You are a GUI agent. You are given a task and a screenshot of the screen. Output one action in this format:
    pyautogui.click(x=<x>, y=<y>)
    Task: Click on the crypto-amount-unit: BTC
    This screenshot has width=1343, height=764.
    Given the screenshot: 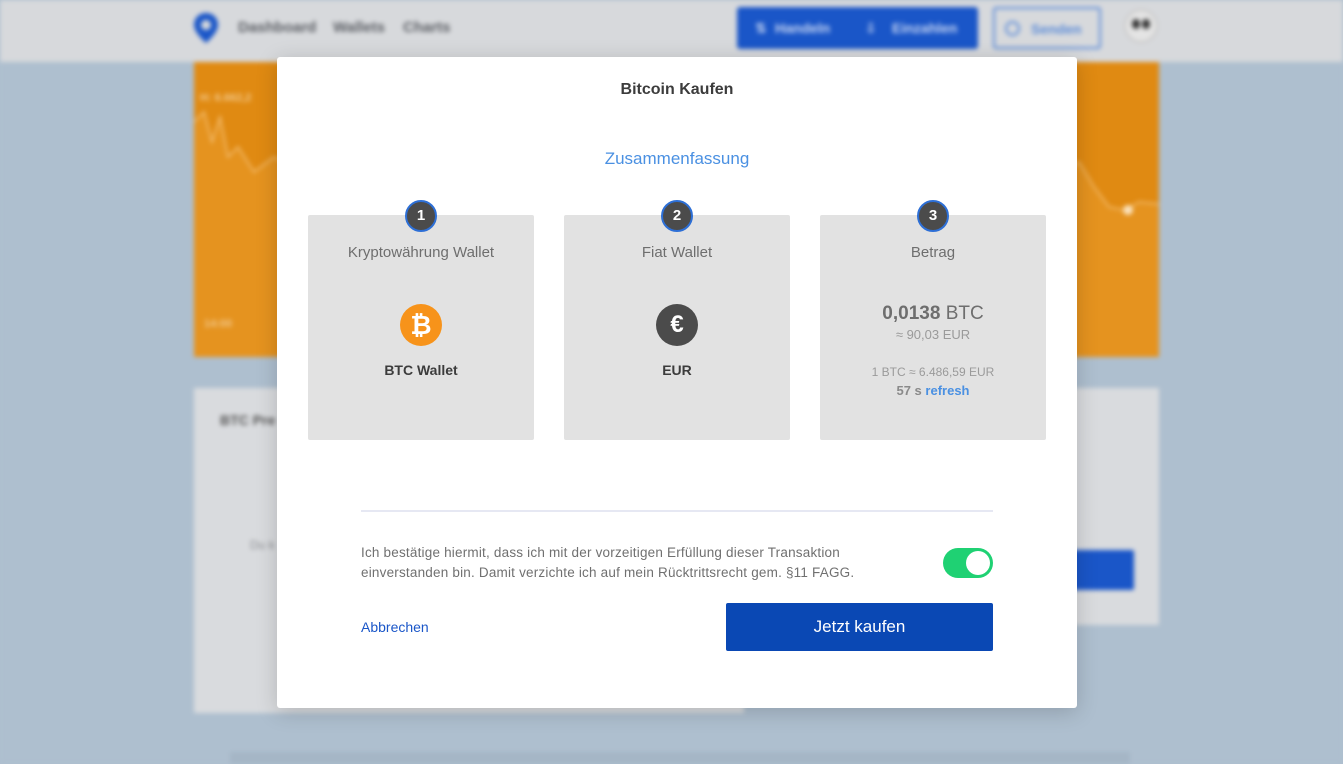 What is the action you would take?
    pyautogui.click(x=964, y=313)
    